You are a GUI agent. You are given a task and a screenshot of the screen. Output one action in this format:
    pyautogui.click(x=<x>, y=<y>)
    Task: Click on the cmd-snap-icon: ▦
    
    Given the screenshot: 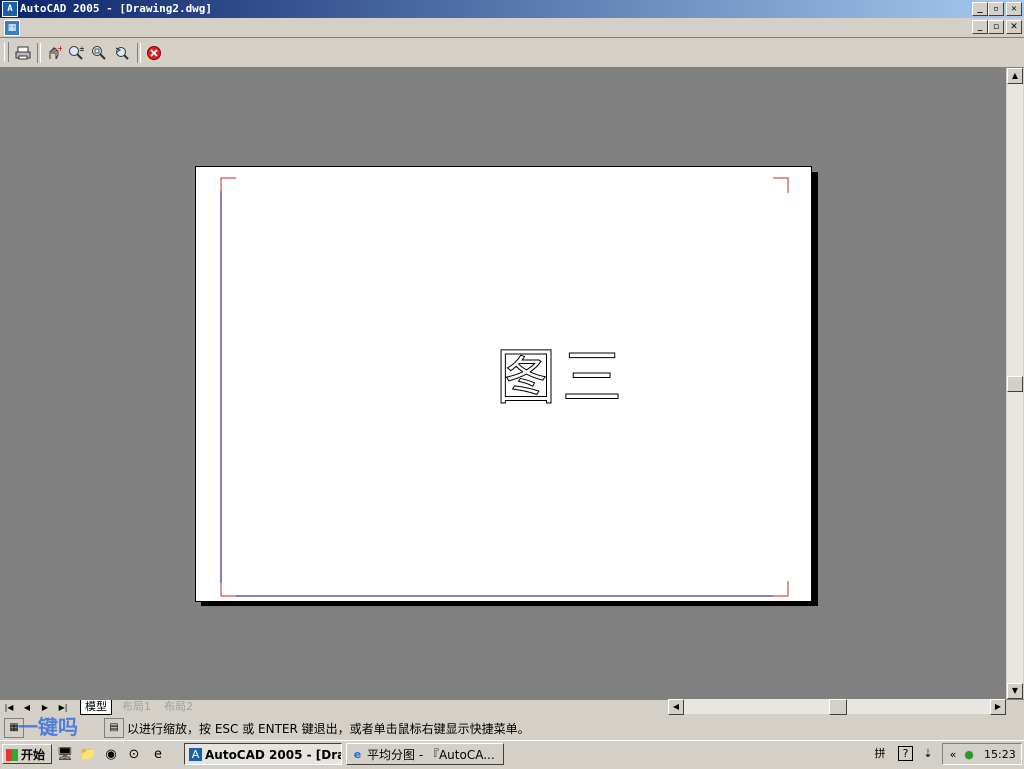 What is the action you would take?
    pyautogui.click(x=14, y=728)
    